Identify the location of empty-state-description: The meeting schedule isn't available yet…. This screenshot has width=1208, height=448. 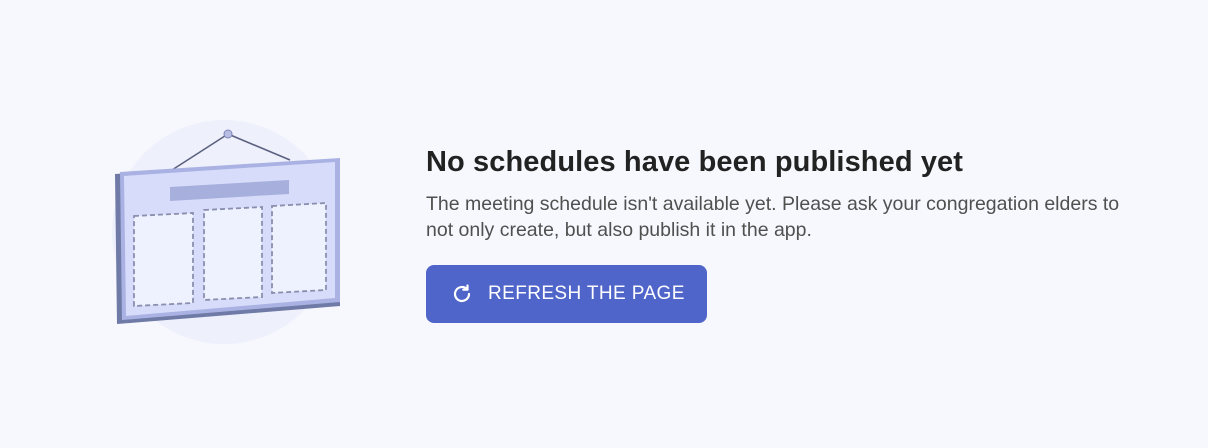
(773, 217).